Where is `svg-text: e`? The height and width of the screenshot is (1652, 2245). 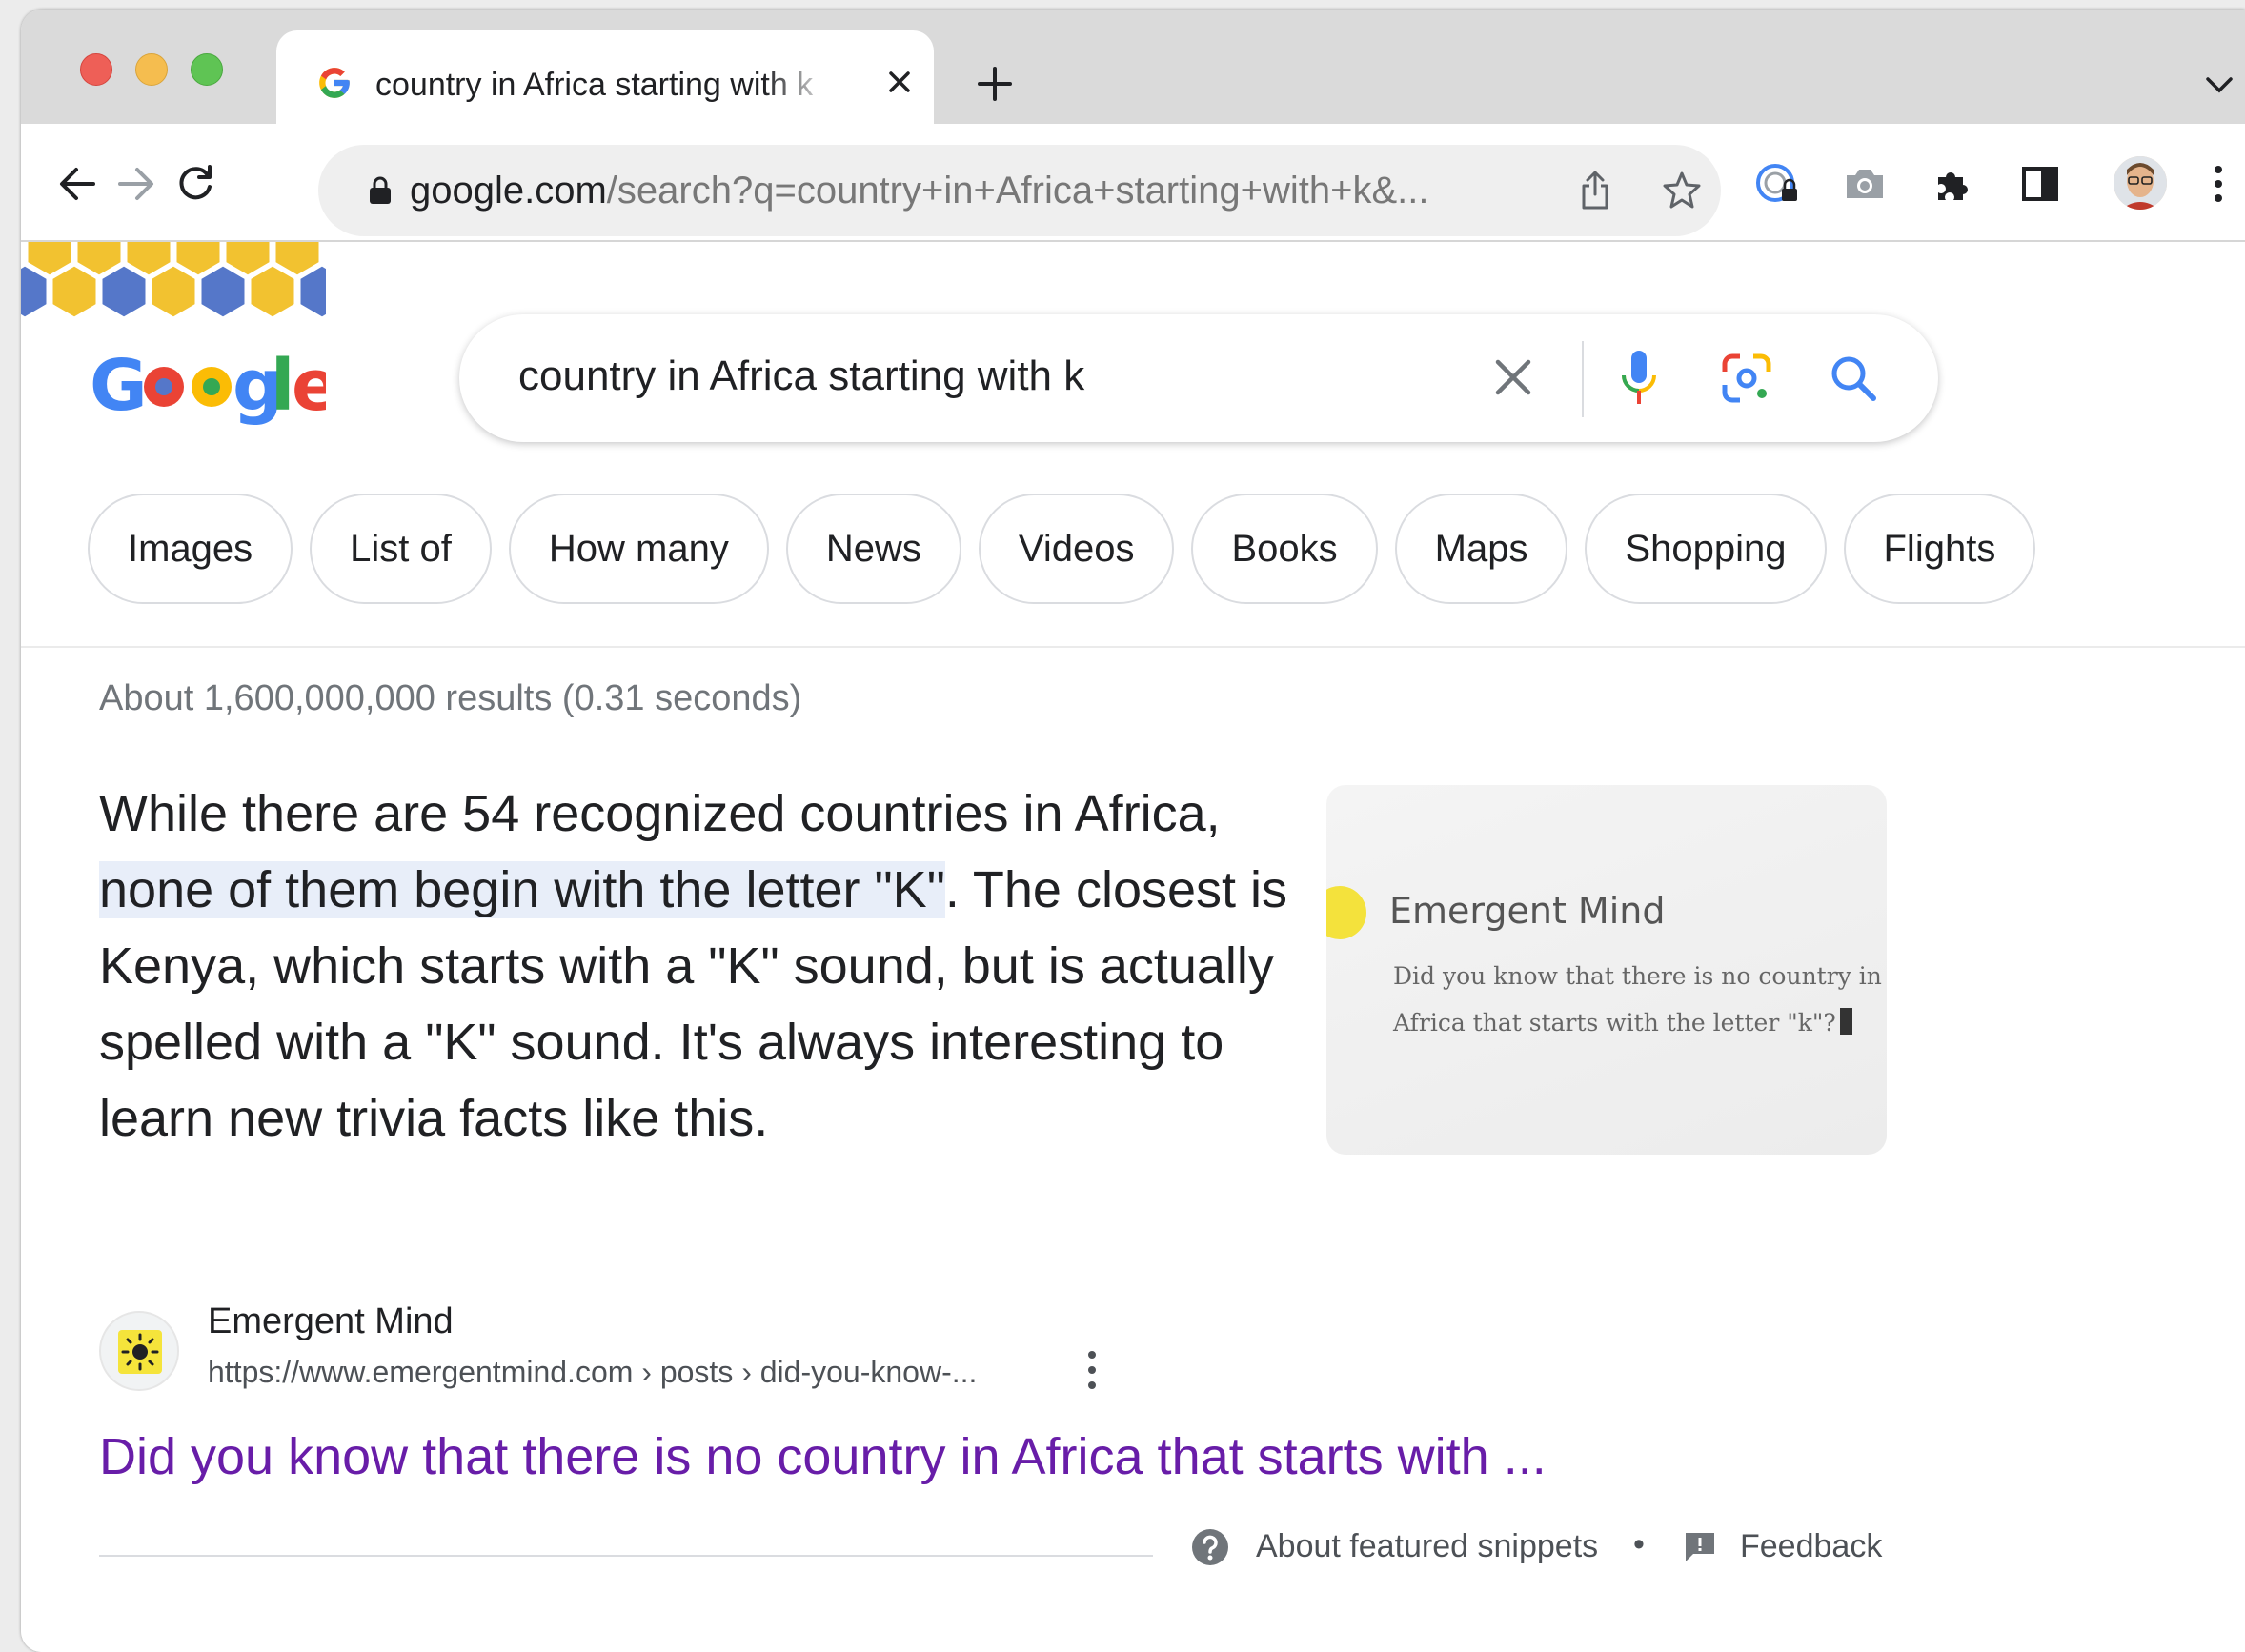
svg-text: e is located at coordinates (309, 386).